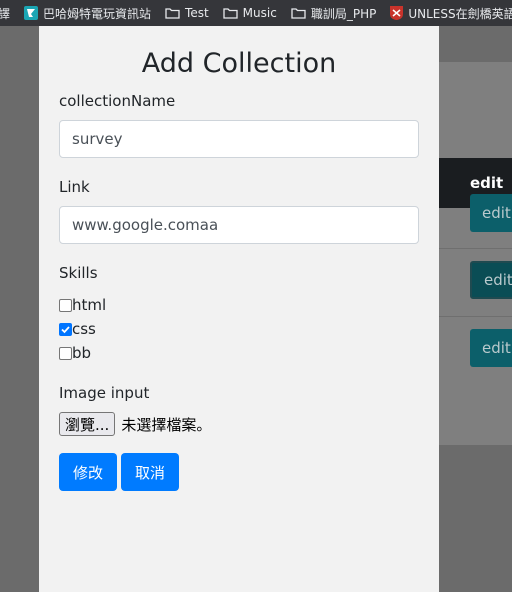 The image size is (512, 592). Describe the element at coordinates (84, 329) in the screenshot. I see `checkbox-css-label: css` at that location.